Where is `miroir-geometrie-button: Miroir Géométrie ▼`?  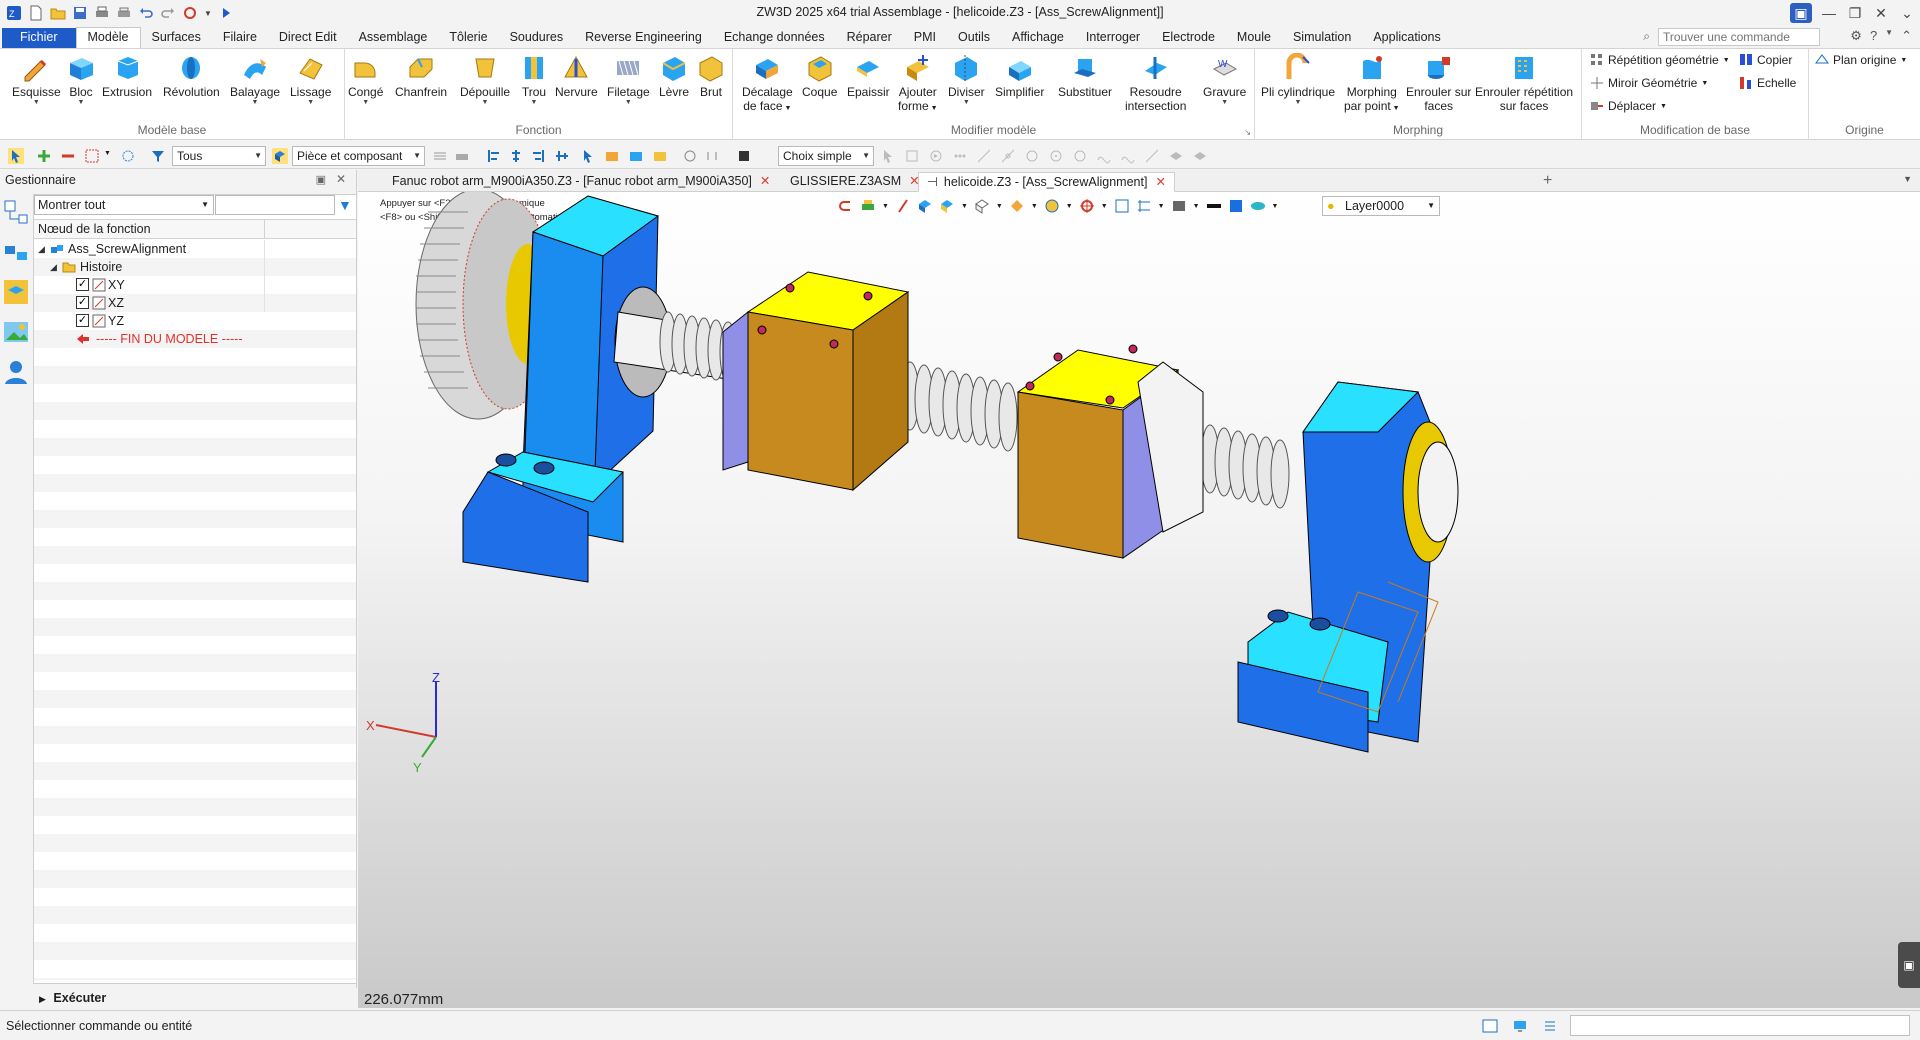 miroir-geometrie-button: Miroir Géométrie ▼ is located at coordinates (1649, 83).